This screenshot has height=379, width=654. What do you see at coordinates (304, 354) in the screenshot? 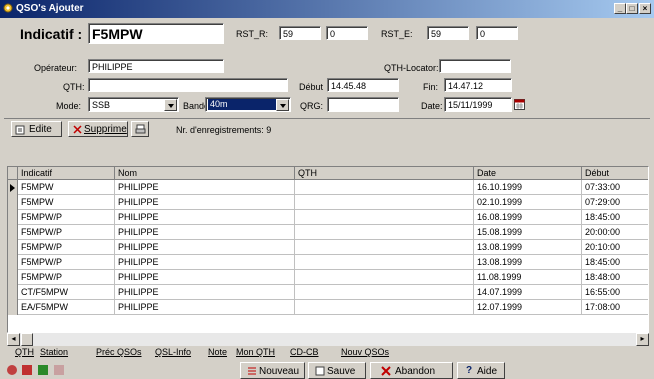
I see `tab-cd-cb: CD-CB` at bounding box center [304, 354].